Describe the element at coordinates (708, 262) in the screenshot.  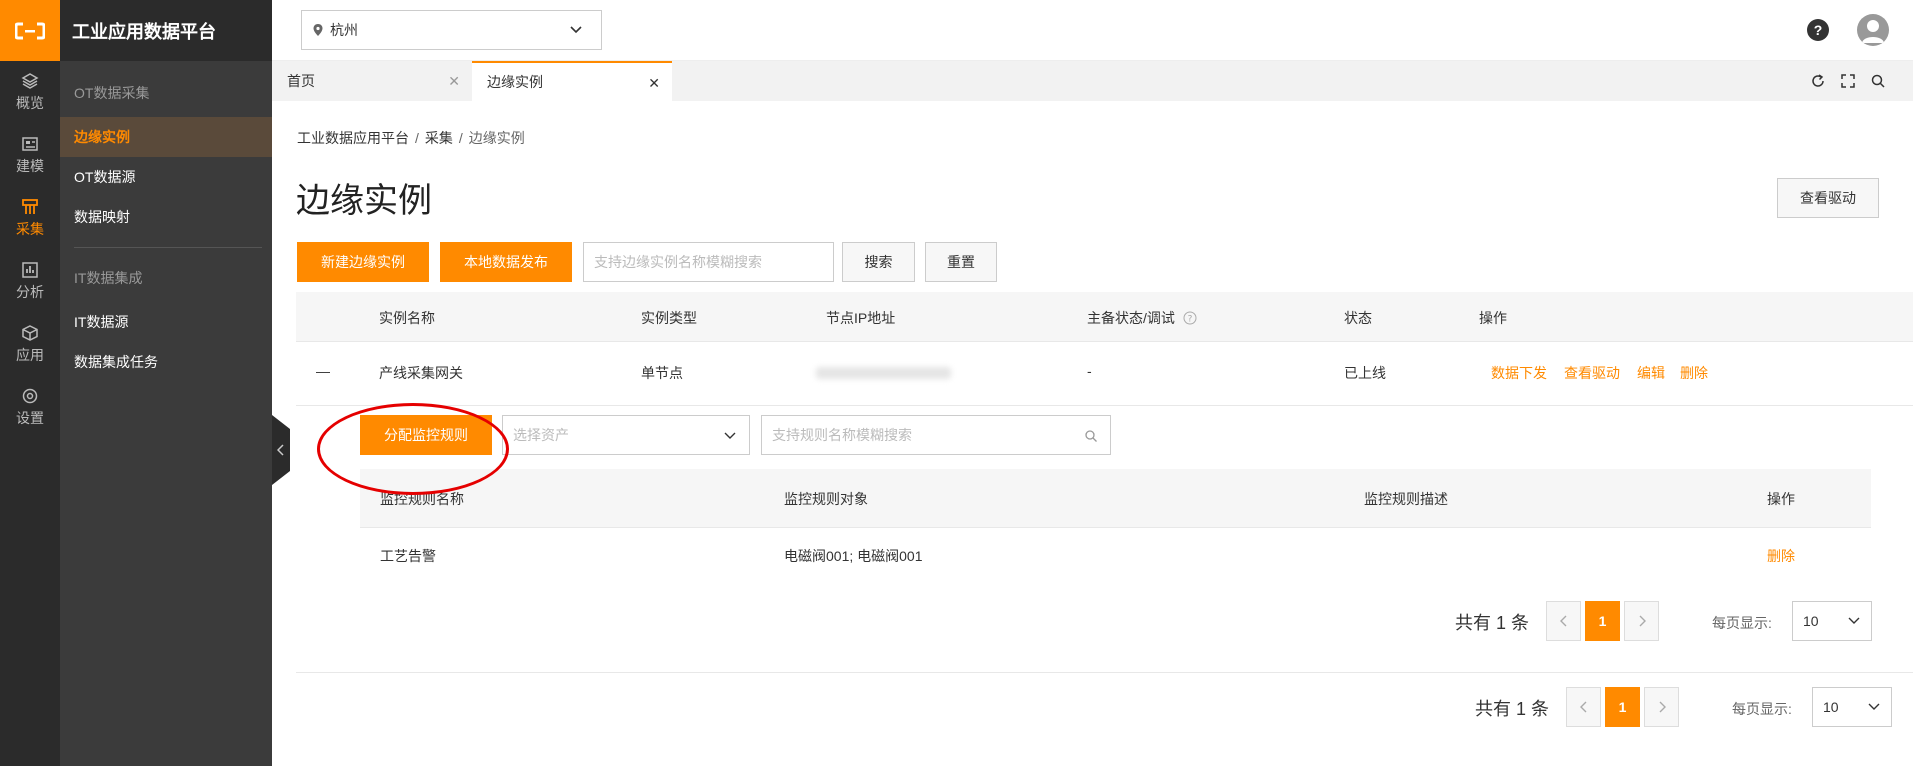
I see `instance-search-input: 支持边缘实例名称模糊搜索` at that location.